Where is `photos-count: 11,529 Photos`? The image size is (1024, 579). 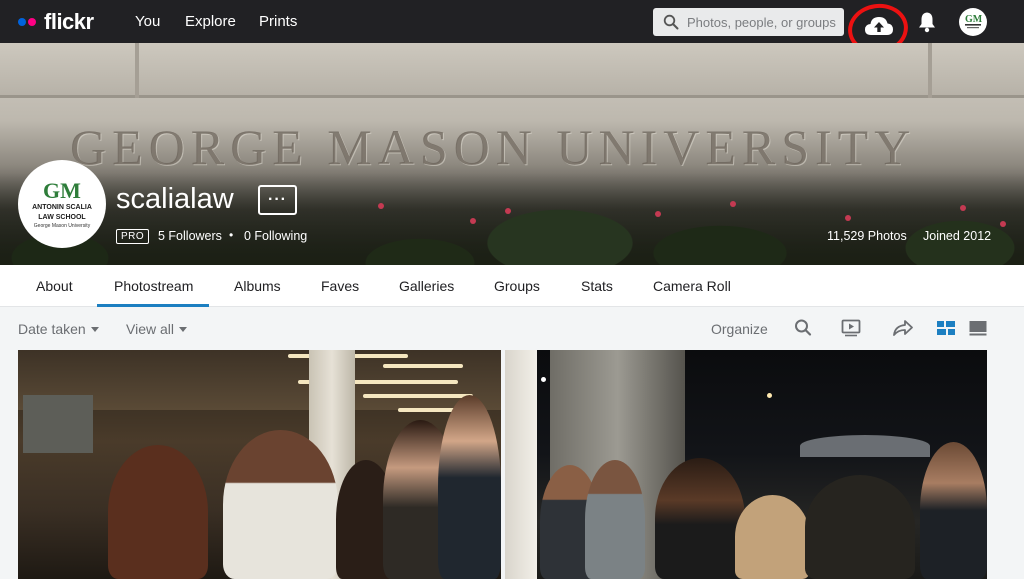 photos-count: 11,529 Photos is located at coordinates (867, 236).